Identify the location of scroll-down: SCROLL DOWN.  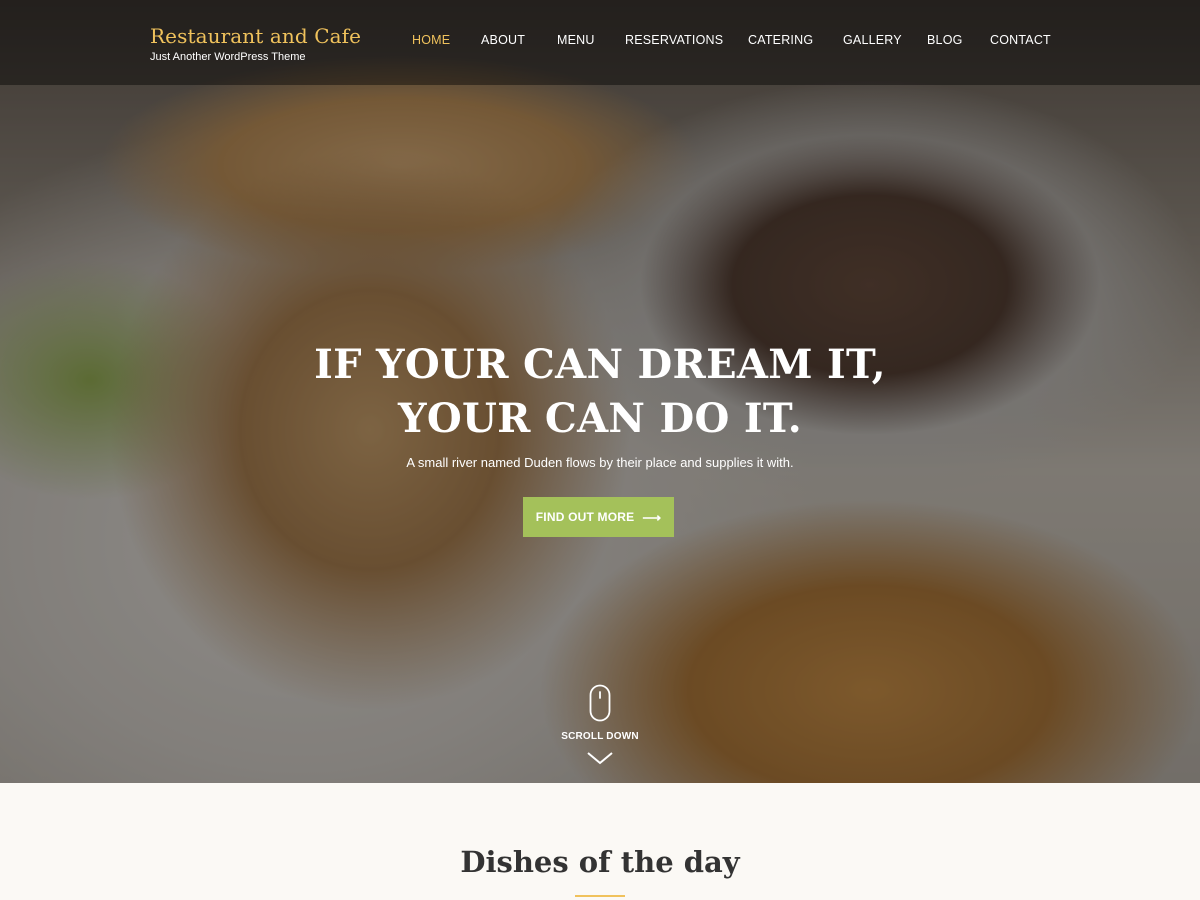
(600, 729).